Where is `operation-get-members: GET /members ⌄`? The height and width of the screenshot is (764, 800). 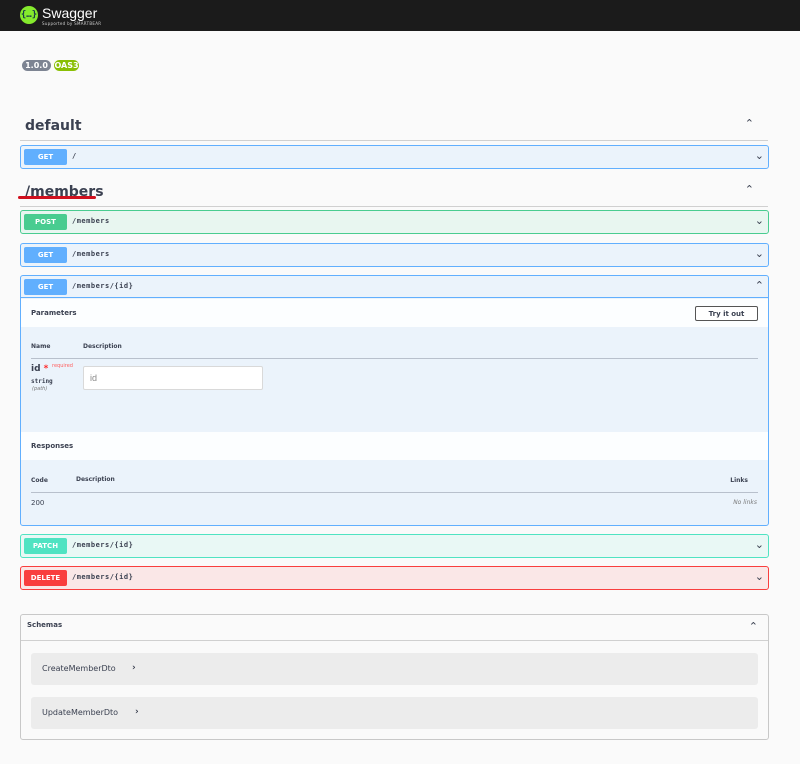 operation-get-members: GET /members ⌄ is located at coordinates (394, 255).